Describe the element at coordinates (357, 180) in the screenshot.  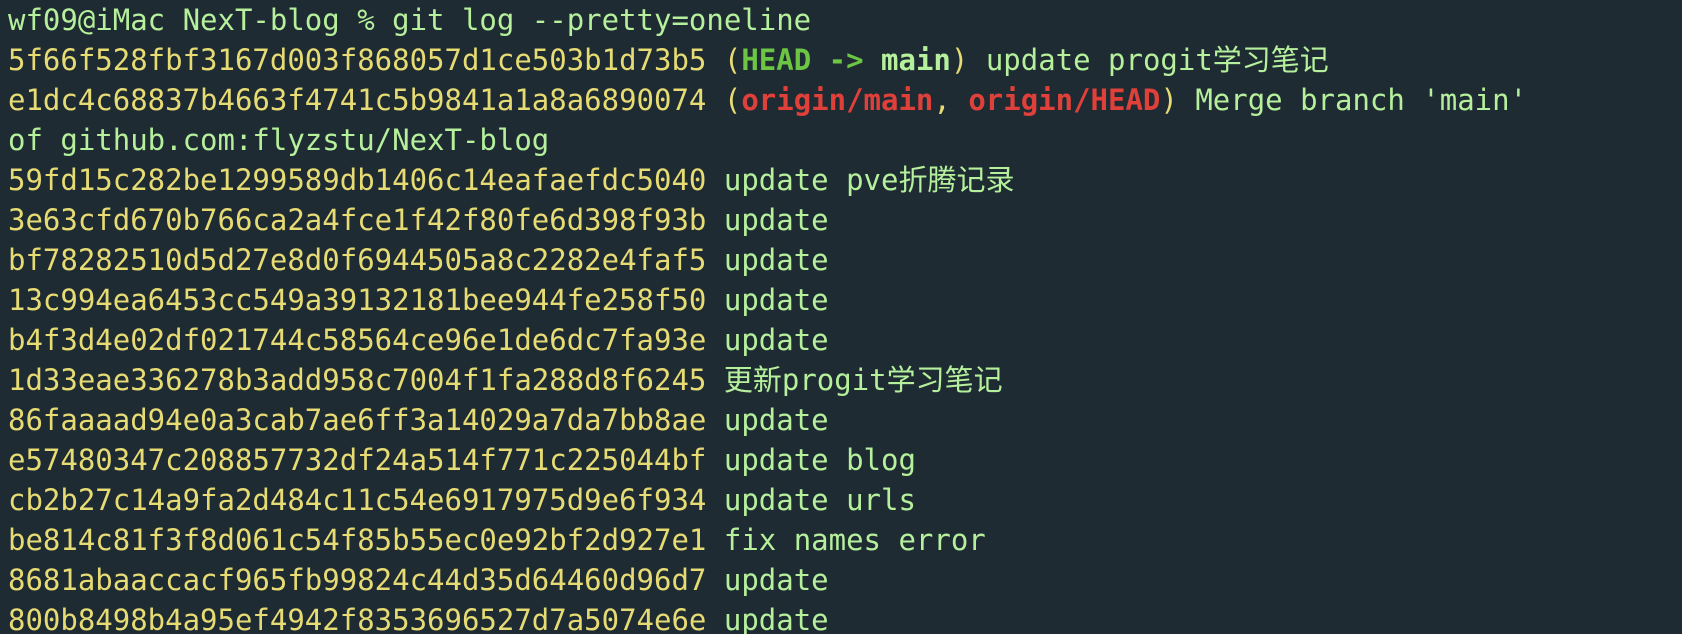
I see `commit-hash: 59fd15c282be1299589db1406c14eafaefdc5040` at that location.